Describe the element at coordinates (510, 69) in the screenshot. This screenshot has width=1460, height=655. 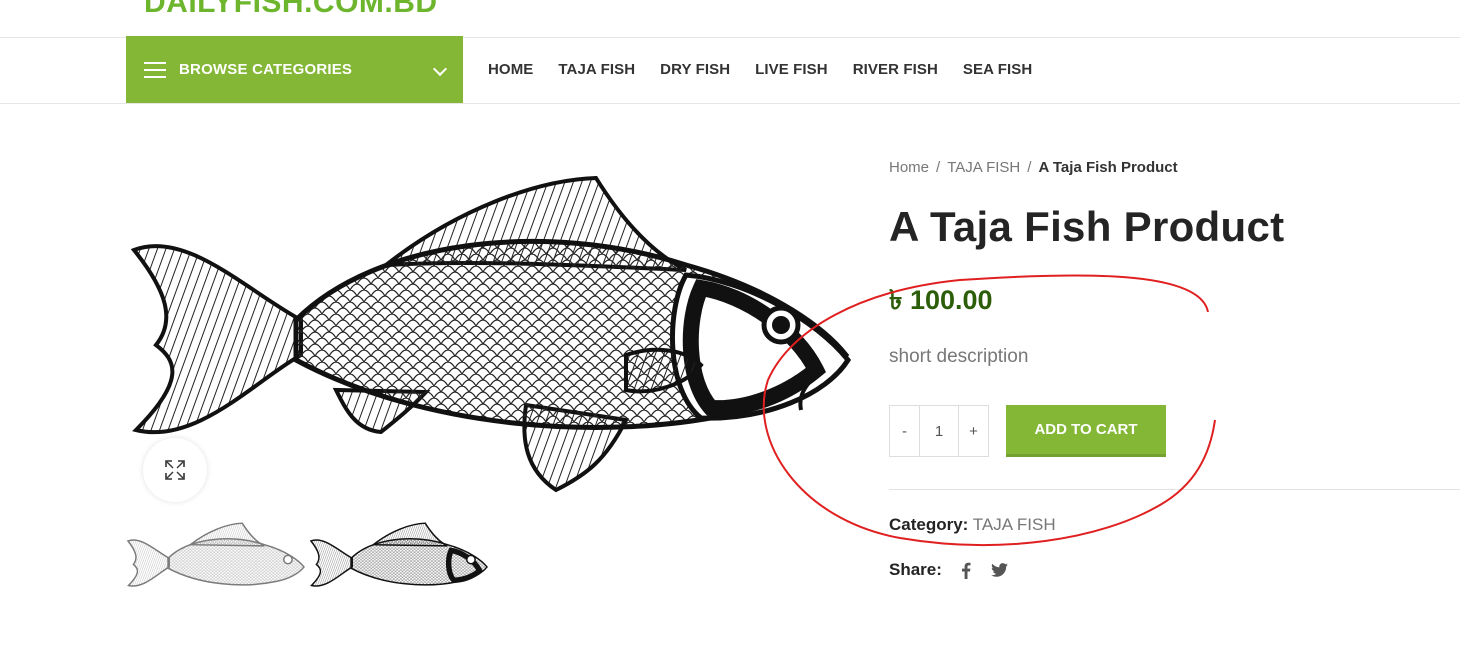
I see `menu-item-home: HOME` at that location.